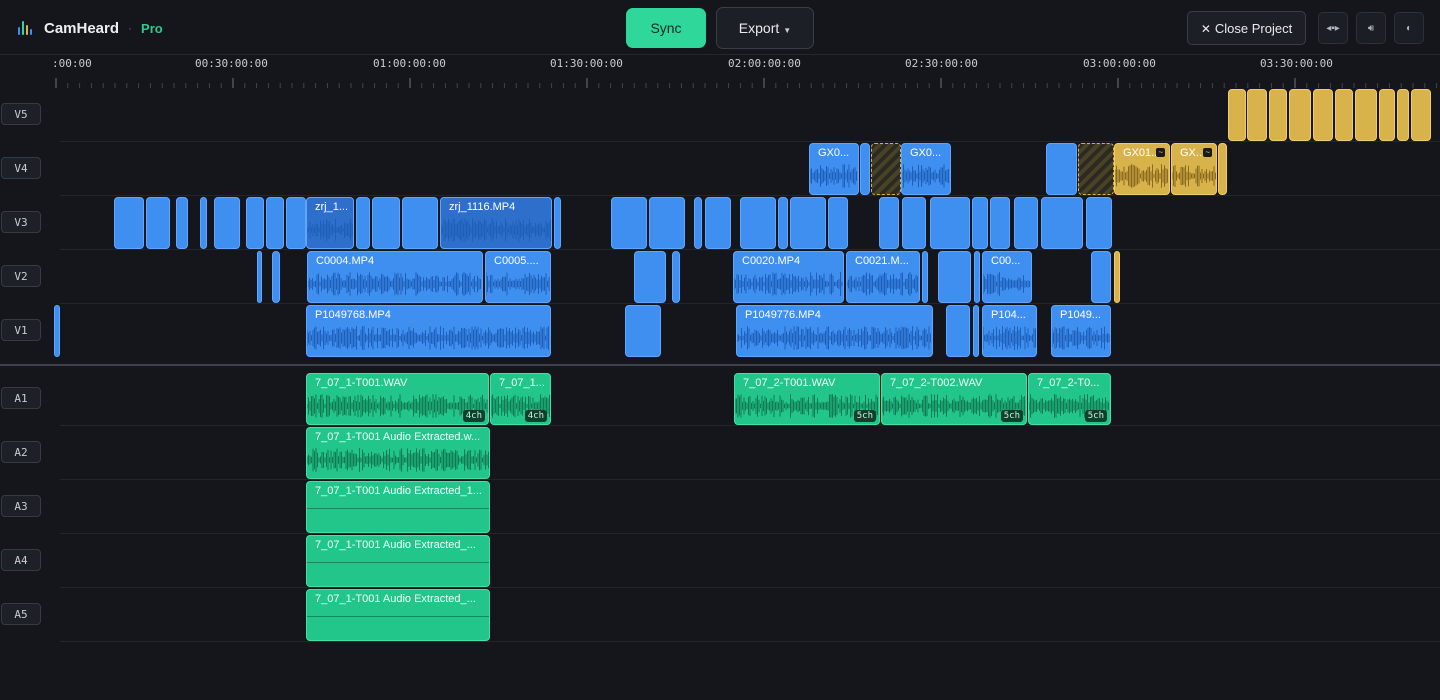 This screenshot has width=1440, height=700. What do you see at coordinates (1333, 28) in the screenshot?
I see `sync-view-button: ◂▪▸` at bounding box center [1333, 28].